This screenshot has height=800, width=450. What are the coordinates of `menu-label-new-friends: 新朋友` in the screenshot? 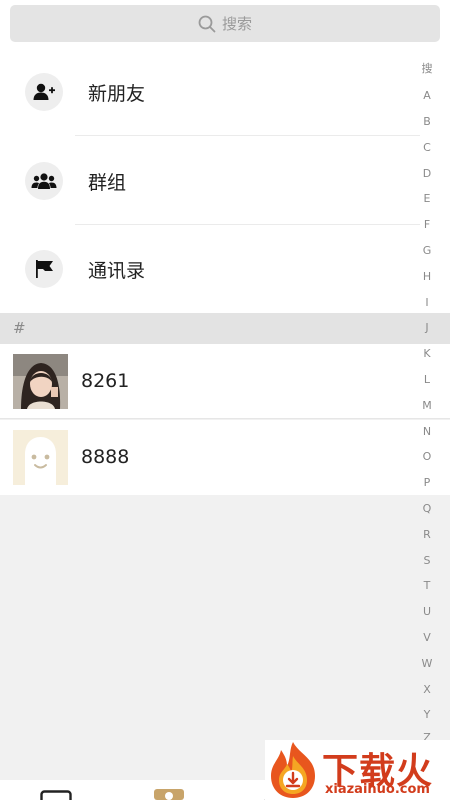 It's located at (117, 94).